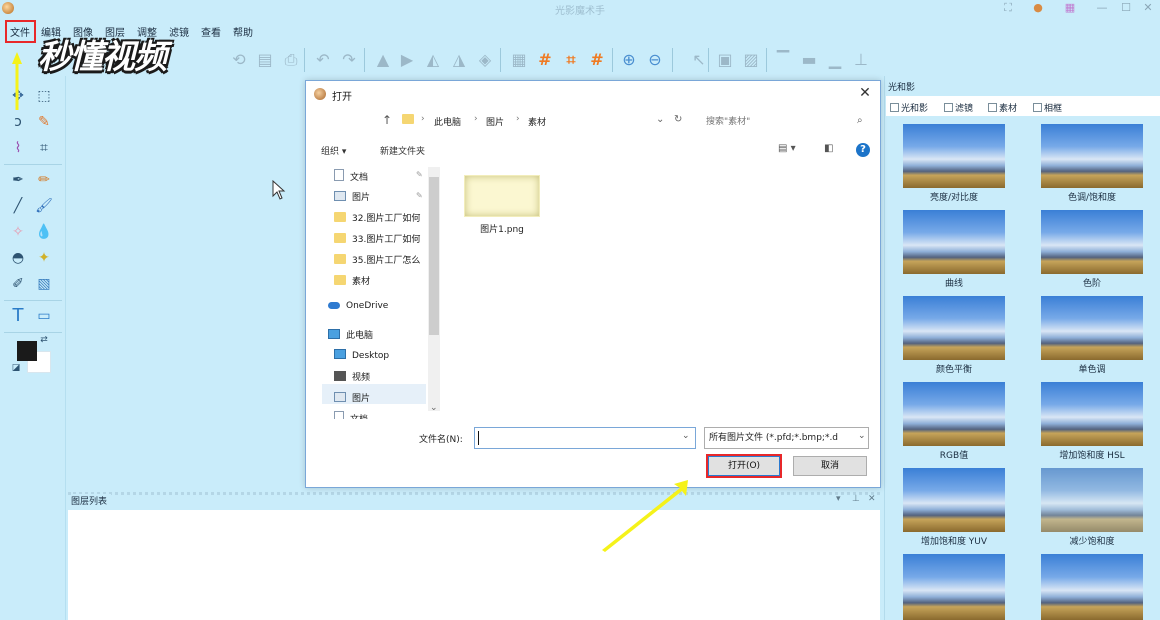 The height and width of the screenshot is (620, 1160). I want to click on fullscreen-icon: ⛶, so click(1008, 8).